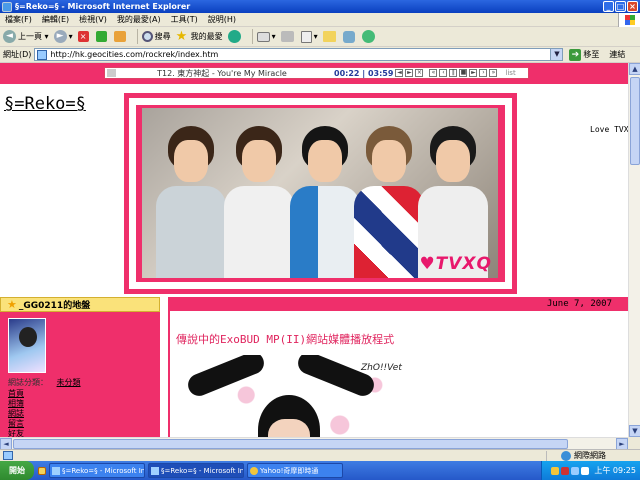  I want to click on nav-link-home: 首頁, so click(16, 394).